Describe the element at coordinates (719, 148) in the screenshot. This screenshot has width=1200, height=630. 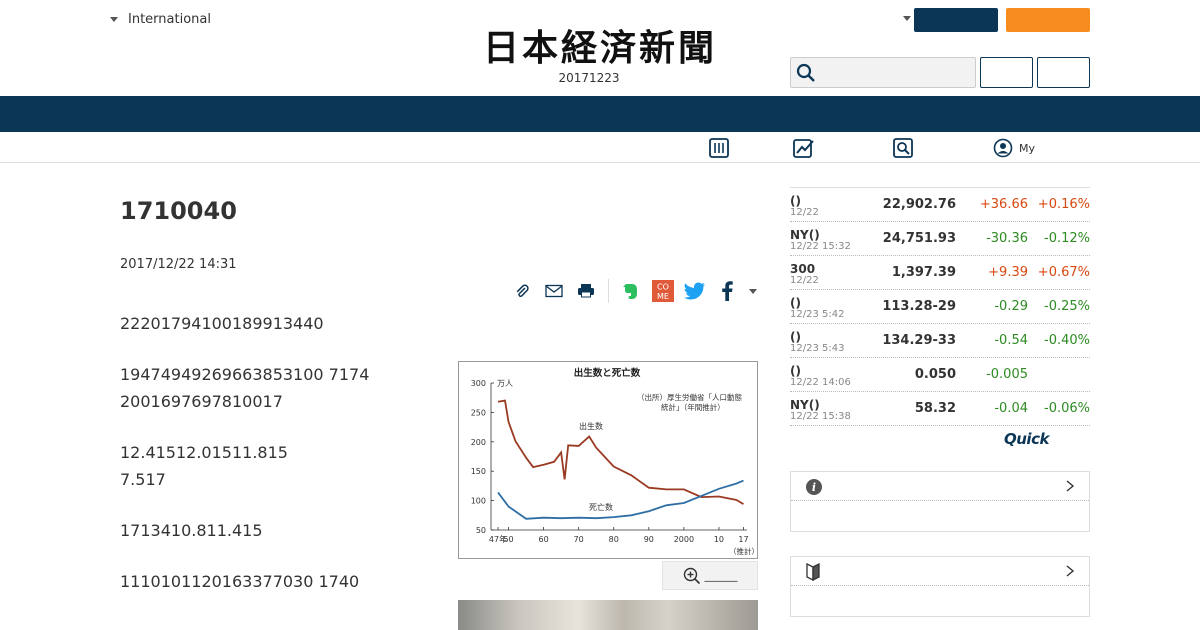
I see `subnav-keypad` at that location.